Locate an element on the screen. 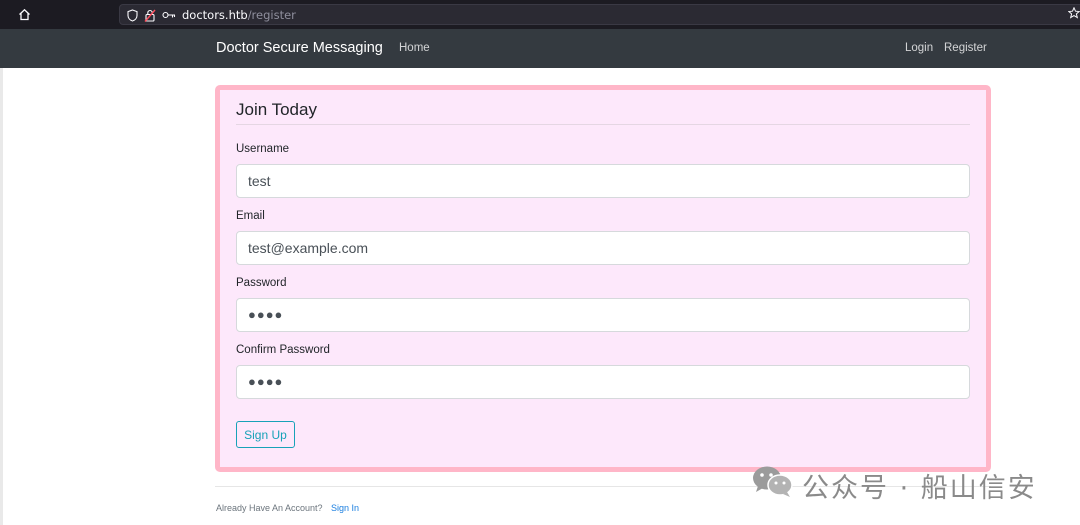 This screenshot has height=525, width=1080. key-icon is located at coordinates (169, 15).